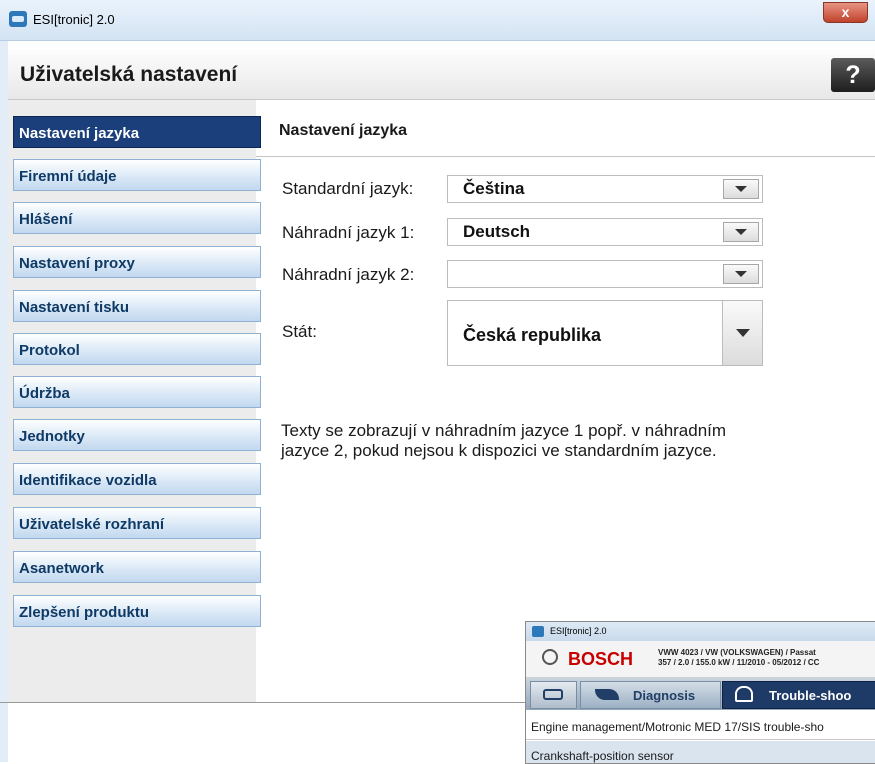 Image resolution: width=875 pixels, height=764 pixels. What do you see at coordinates (137, 262) in the screenshot?
I see `sidebar-item-proxy: Nastavení proxy` at bounding box center [137, 262].